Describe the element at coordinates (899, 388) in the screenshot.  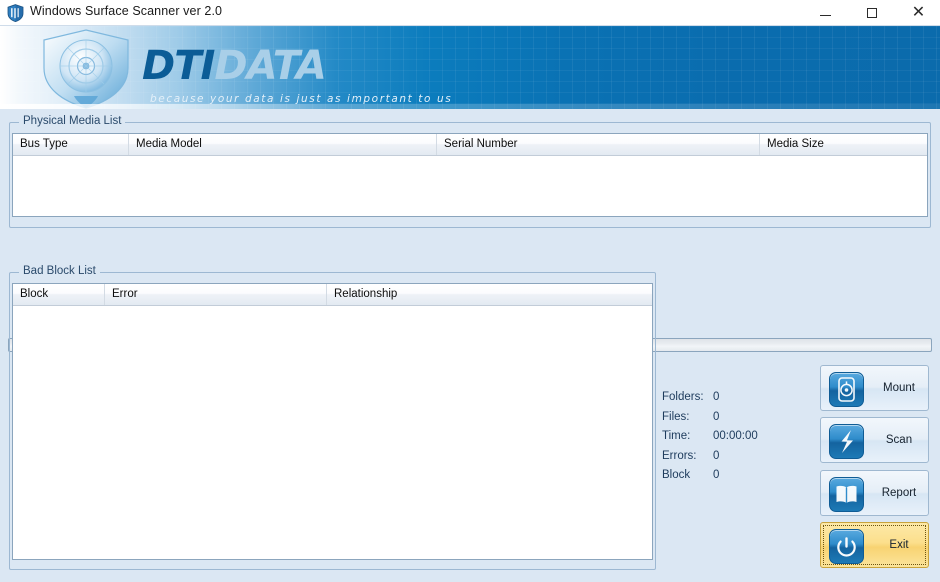
I see `mount-button-label: Mount` at that location.